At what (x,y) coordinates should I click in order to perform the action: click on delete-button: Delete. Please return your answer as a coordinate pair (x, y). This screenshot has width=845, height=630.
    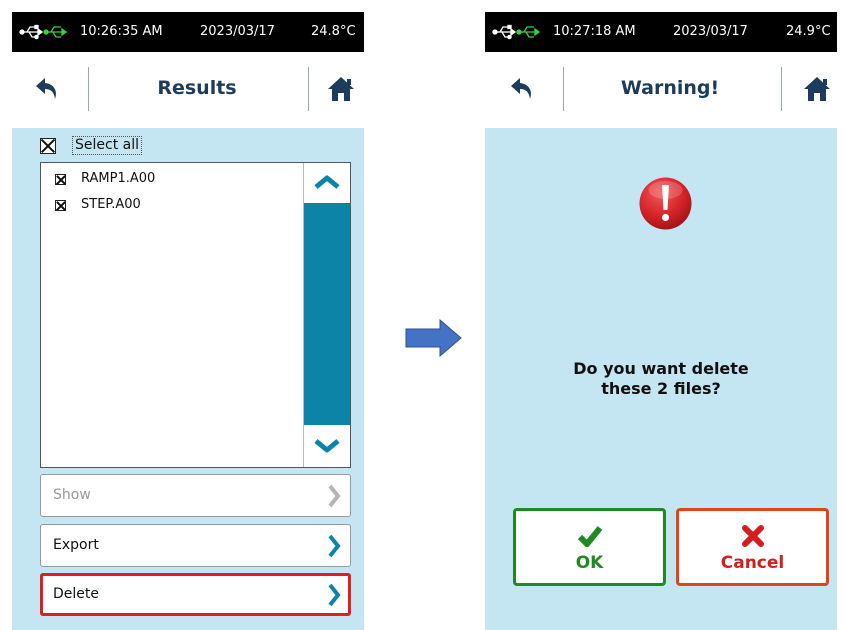
    Looking at the image, I should click on (195, 594).